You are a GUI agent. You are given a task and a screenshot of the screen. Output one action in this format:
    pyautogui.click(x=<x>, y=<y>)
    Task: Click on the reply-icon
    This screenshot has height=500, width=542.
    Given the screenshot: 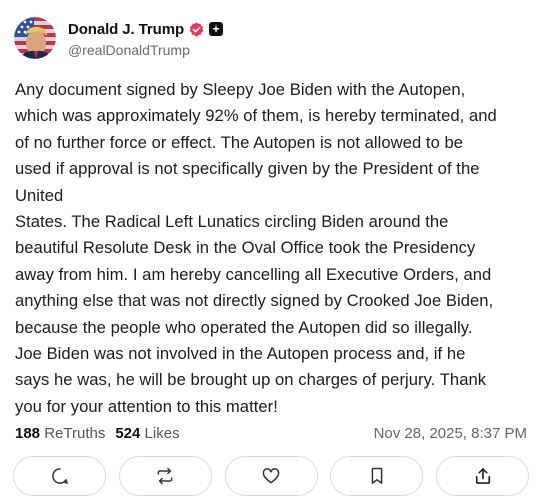 What is the action you would take?
    pyautogui.click(x=59, y=476)
    